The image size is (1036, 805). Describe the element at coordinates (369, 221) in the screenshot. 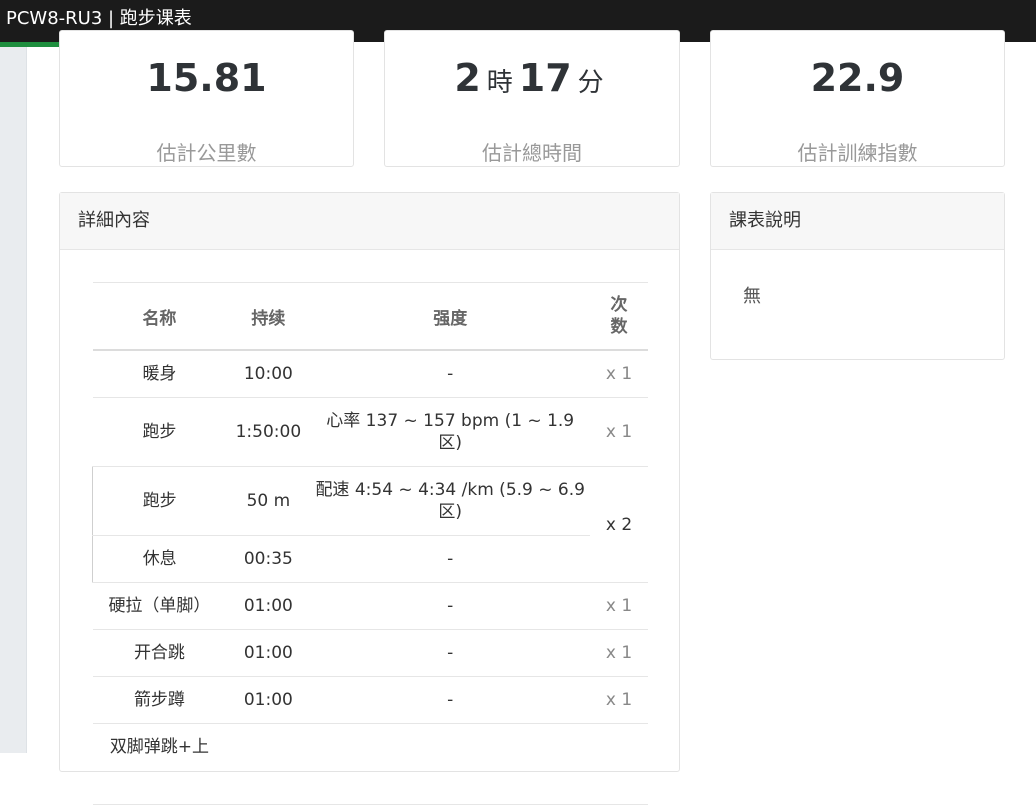

I see `detail-card-header: 詳細內容` at that location.